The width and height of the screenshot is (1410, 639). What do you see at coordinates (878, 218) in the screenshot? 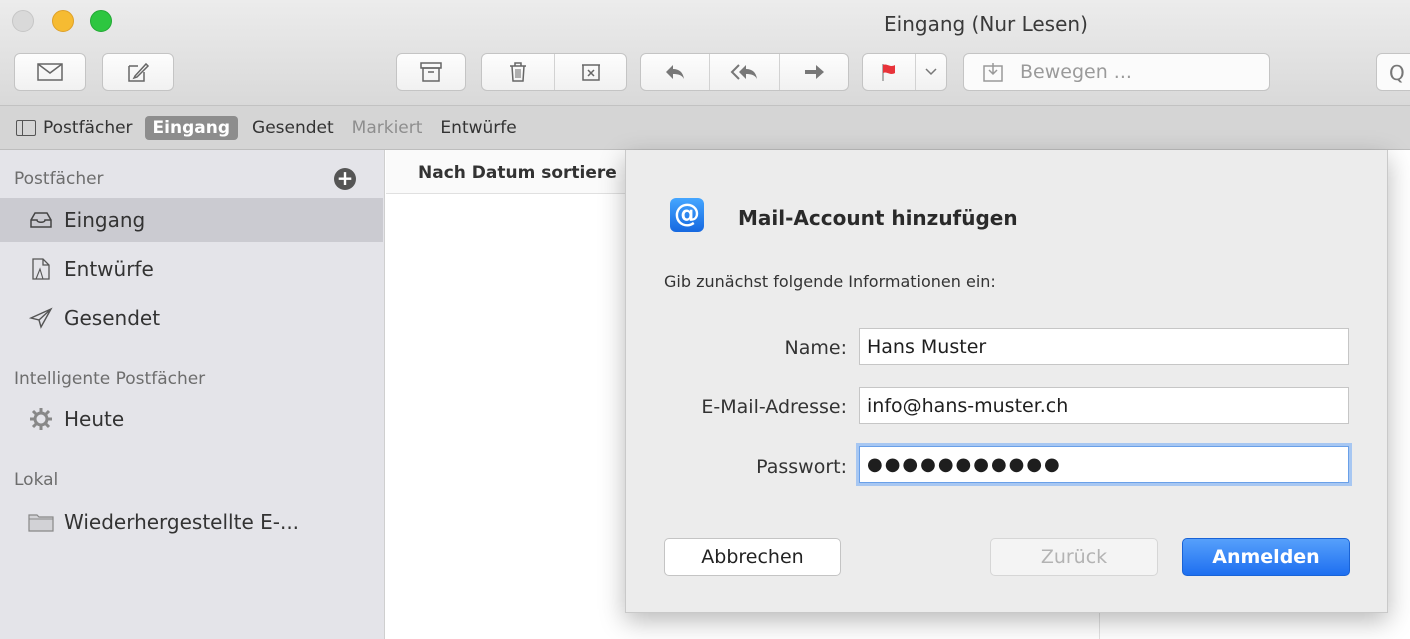
I see `dialog-title: Mail-Account hinzufügen` at bounding box center [878, 218].